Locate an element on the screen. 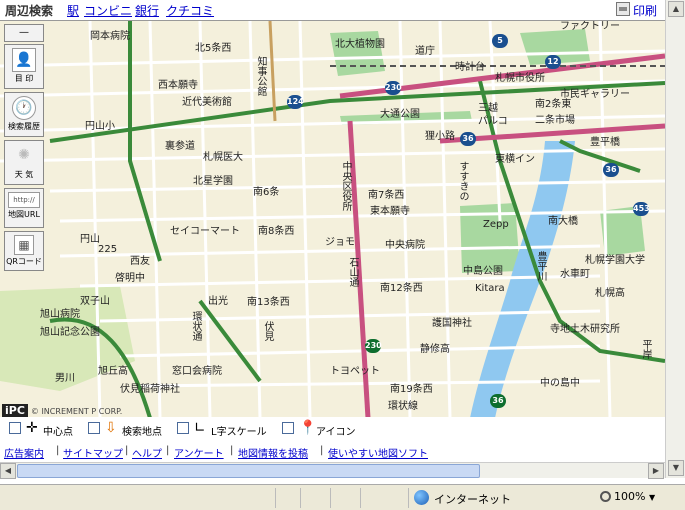 The width and height of the screenshot is (685, 510). map-label: 石山通 is located at coordinates (352, 272).